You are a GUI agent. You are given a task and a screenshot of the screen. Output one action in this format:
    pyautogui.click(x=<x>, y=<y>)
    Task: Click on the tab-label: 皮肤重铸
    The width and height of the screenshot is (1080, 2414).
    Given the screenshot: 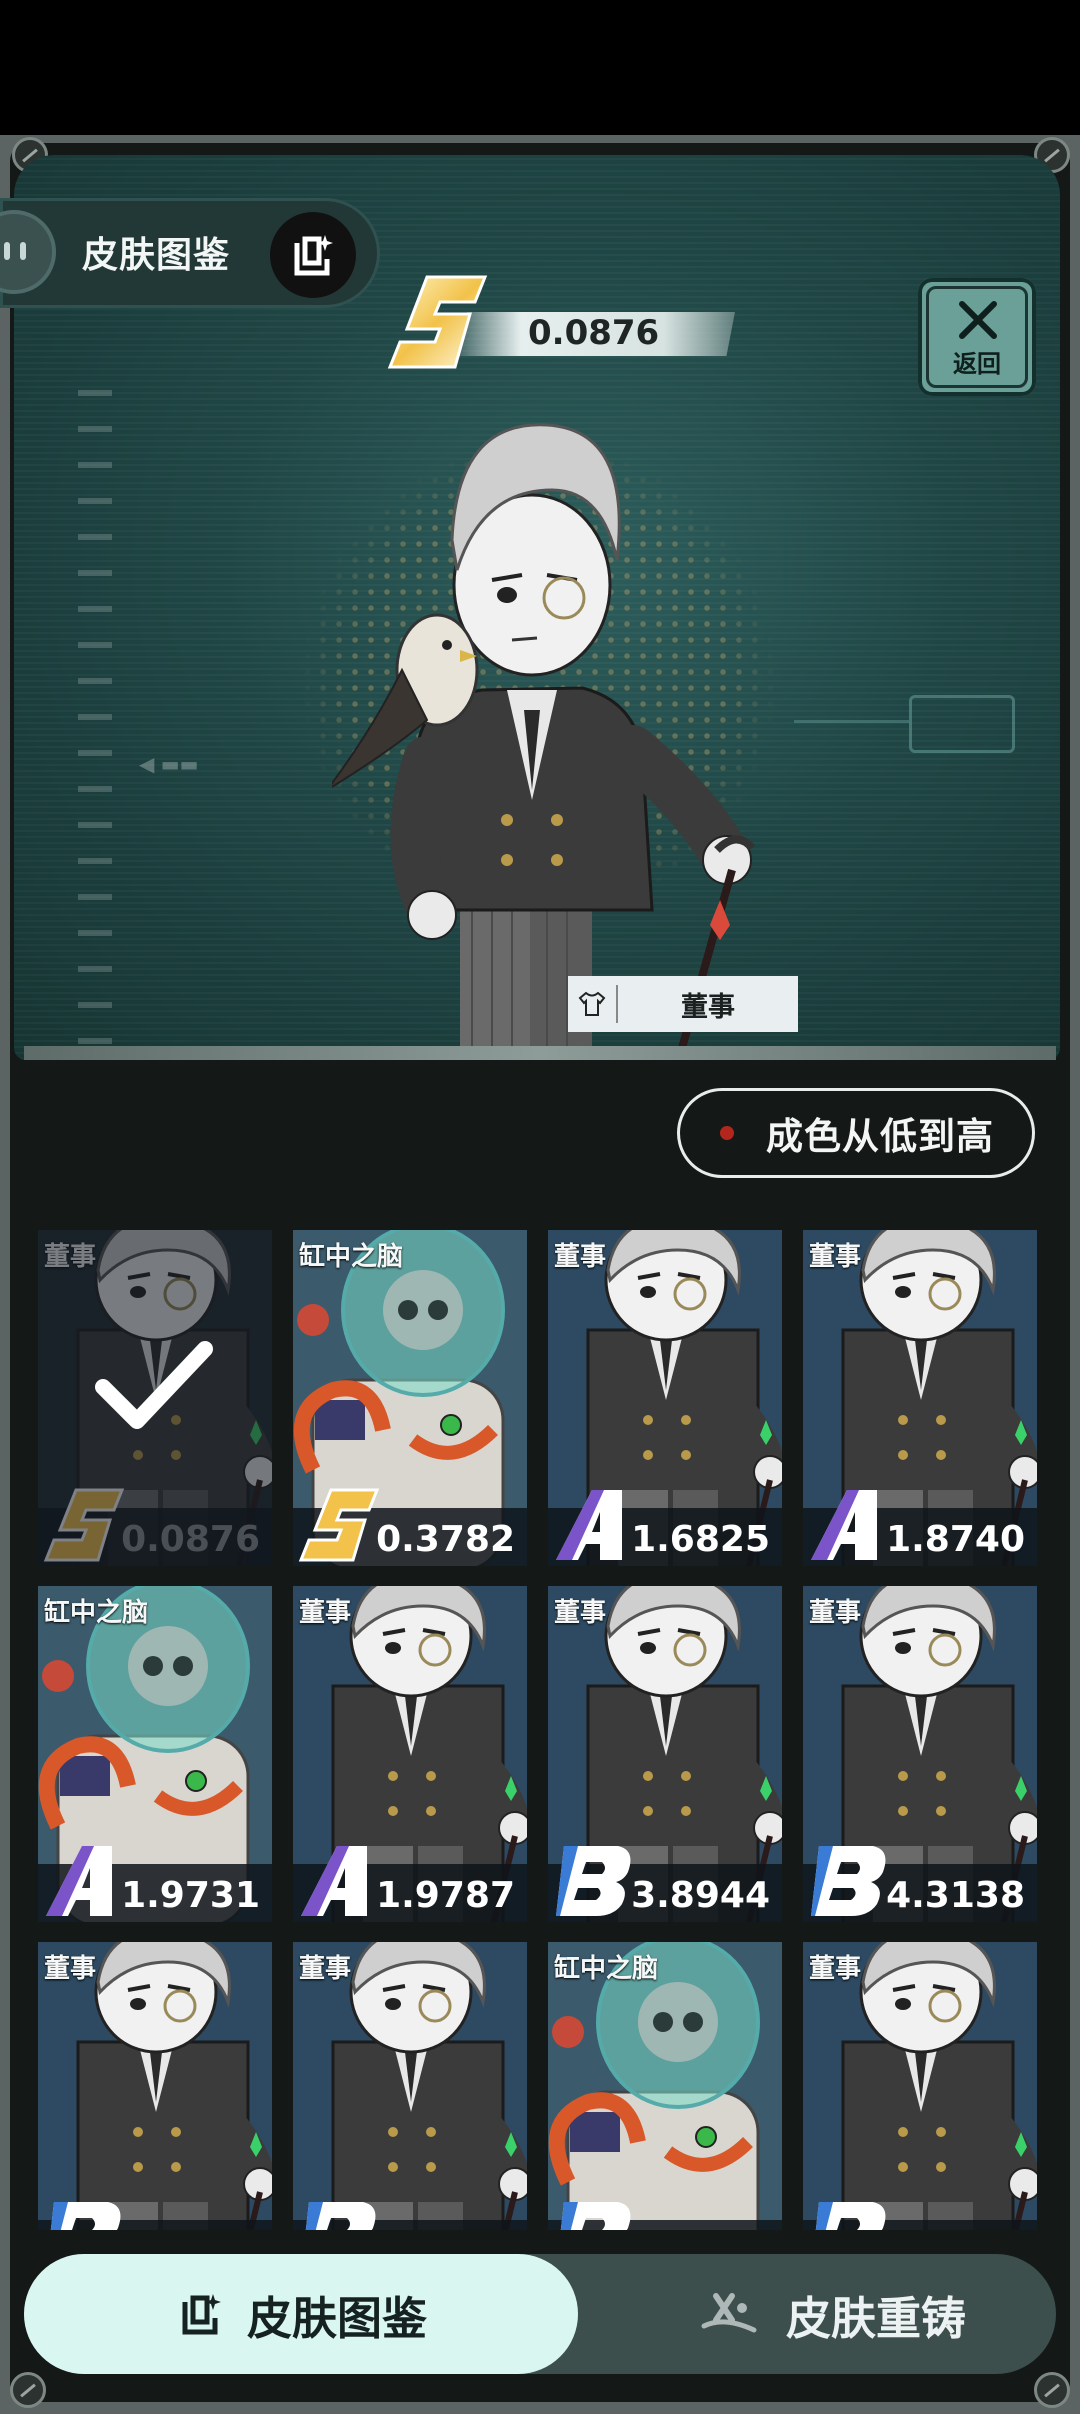 What is the action you would take?
    pyautogui.click(x=875, y=2318)
    